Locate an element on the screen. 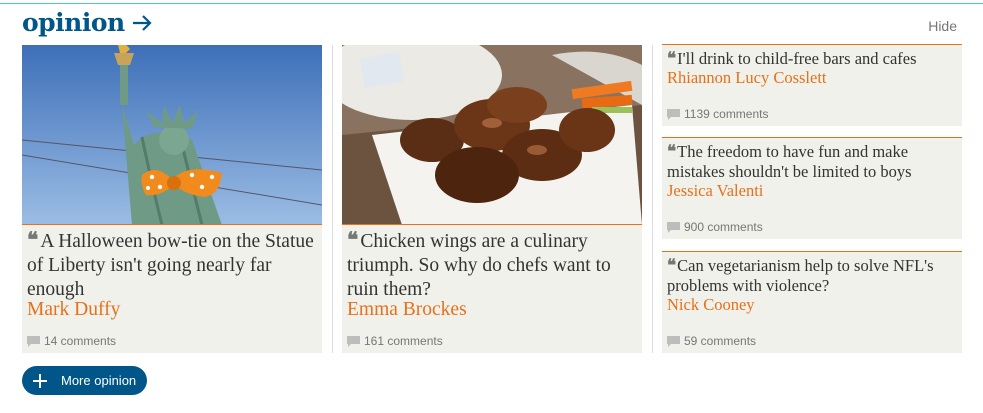 This screenshot has width=983, height=413. side-card-byline: Rhiannon Lucy Cosslett is located at coordinates (747, 78).